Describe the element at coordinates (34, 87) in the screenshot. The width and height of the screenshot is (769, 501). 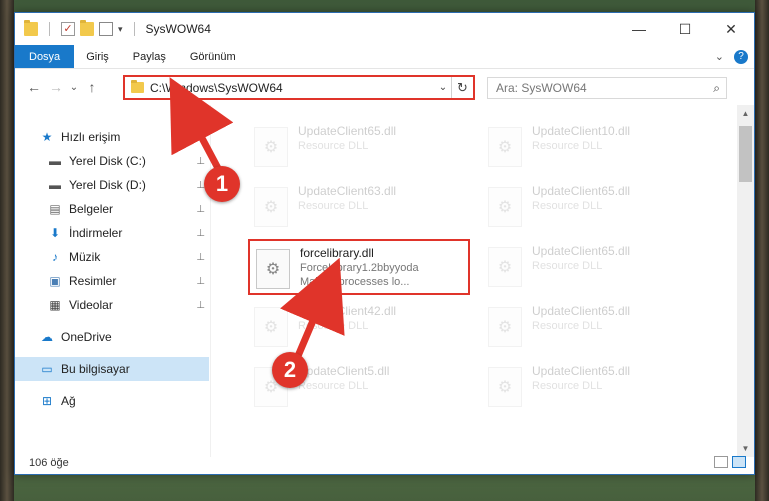
I see `back-button: ←` at that location.